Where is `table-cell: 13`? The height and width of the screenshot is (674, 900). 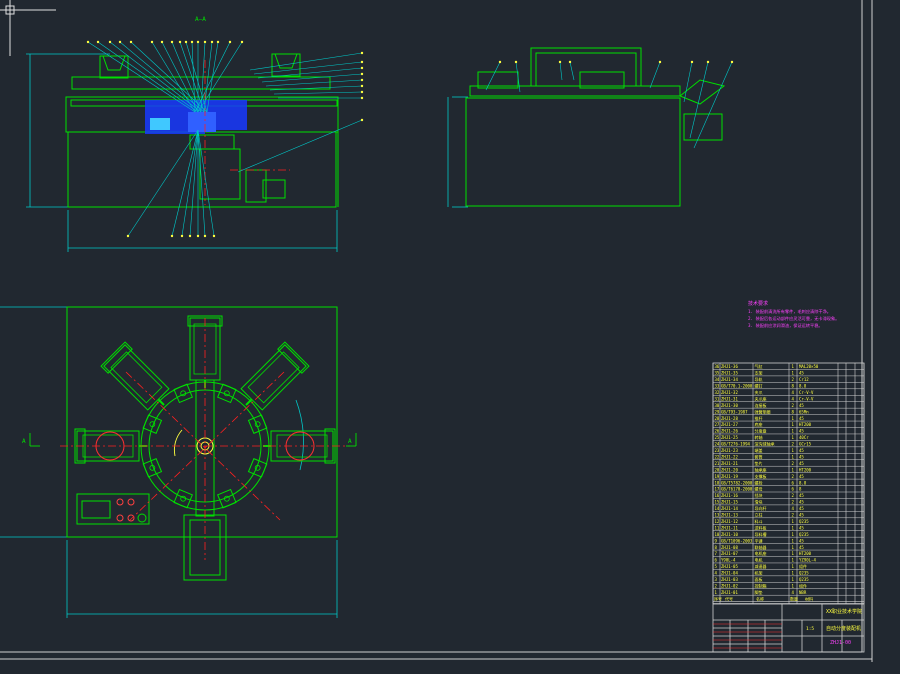 table-cell: 13 is located at coordinates (717, 515).